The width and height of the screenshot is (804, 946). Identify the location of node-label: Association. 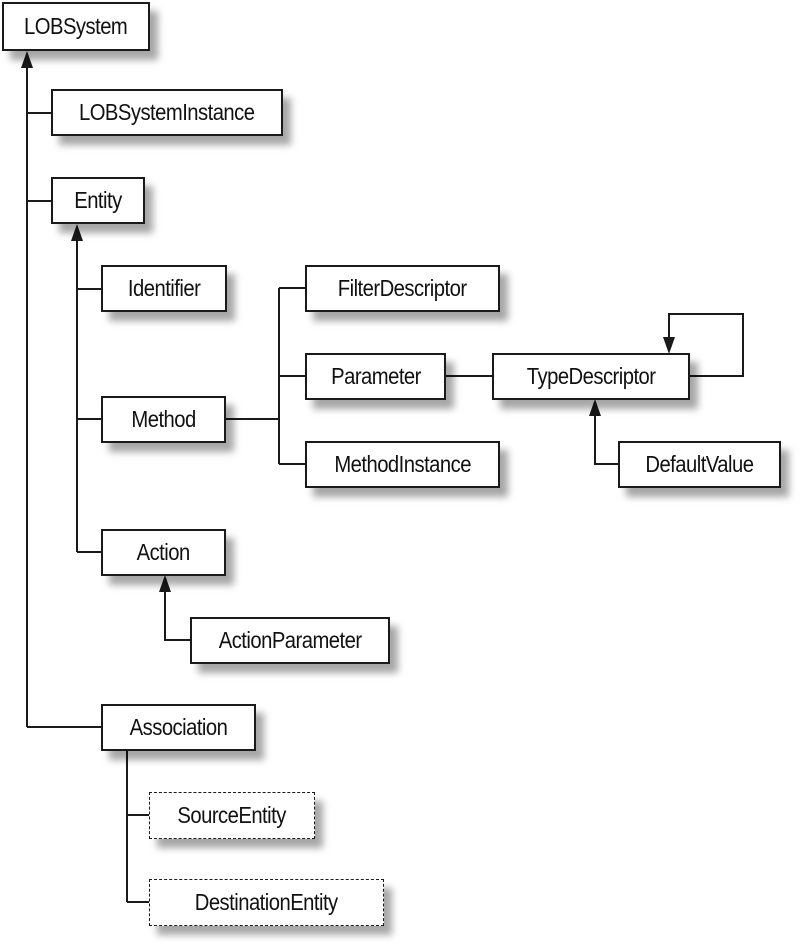
(178, 727).